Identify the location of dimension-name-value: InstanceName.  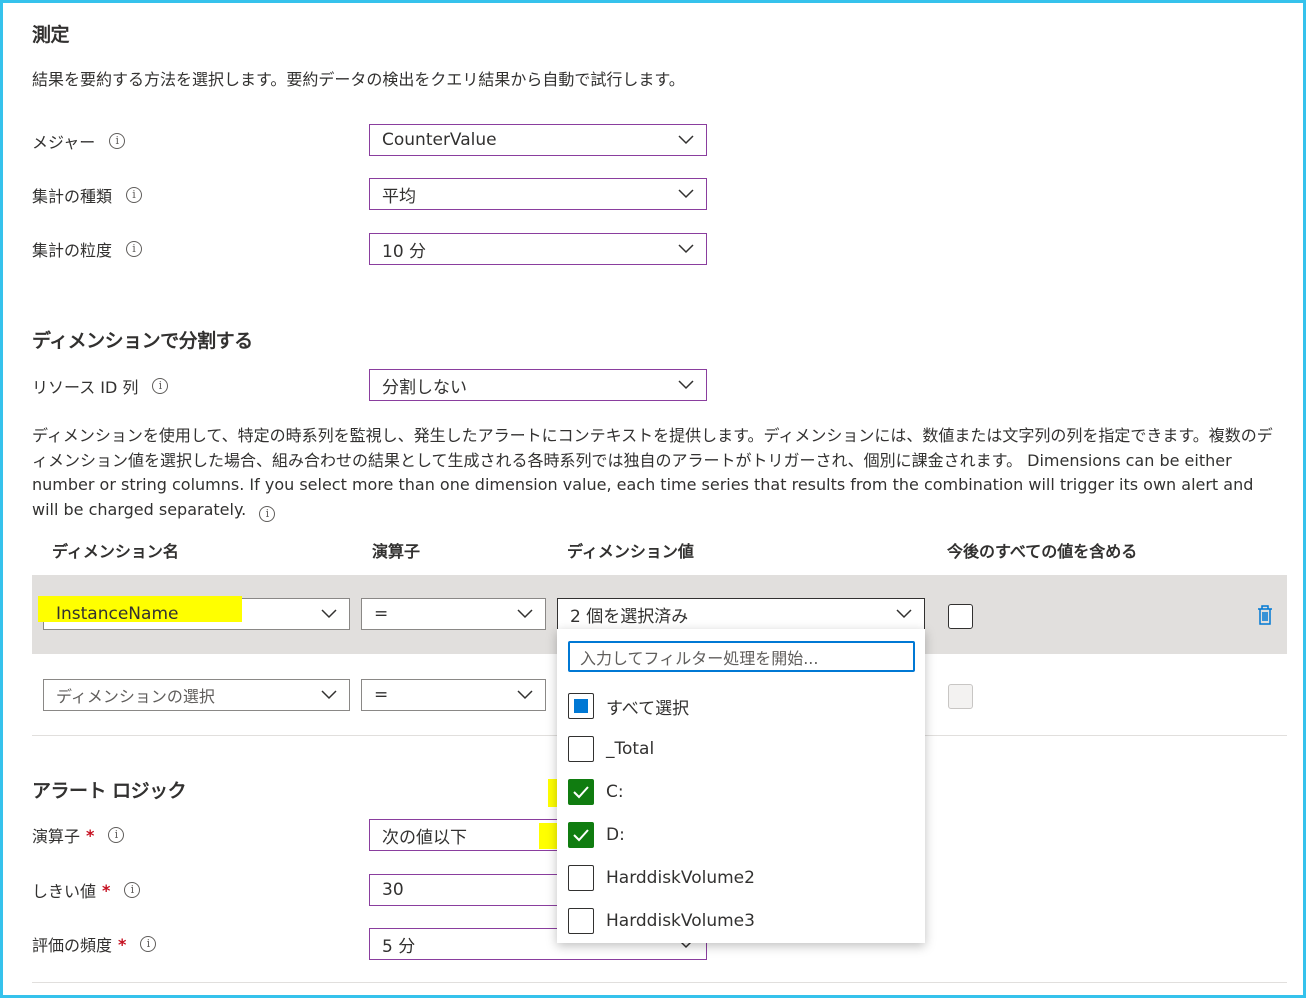
(117, 614).